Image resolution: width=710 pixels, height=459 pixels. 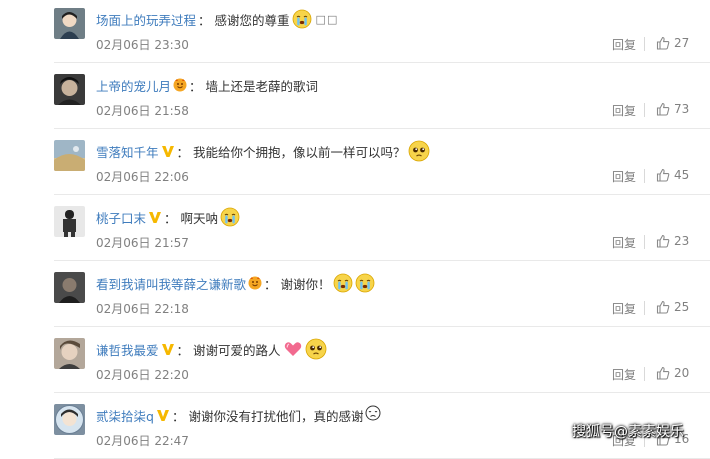 What do you see at coordinates (682, 241) in the screenshot?
I see `like-count: 23` at bounding box center [682, 241].